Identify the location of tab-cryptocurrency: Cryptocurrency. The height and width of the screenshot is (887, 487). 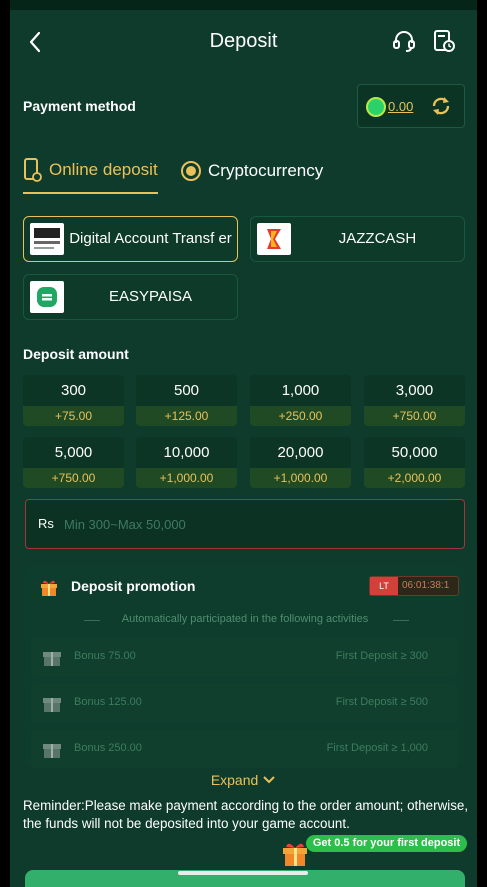
(251, 173).